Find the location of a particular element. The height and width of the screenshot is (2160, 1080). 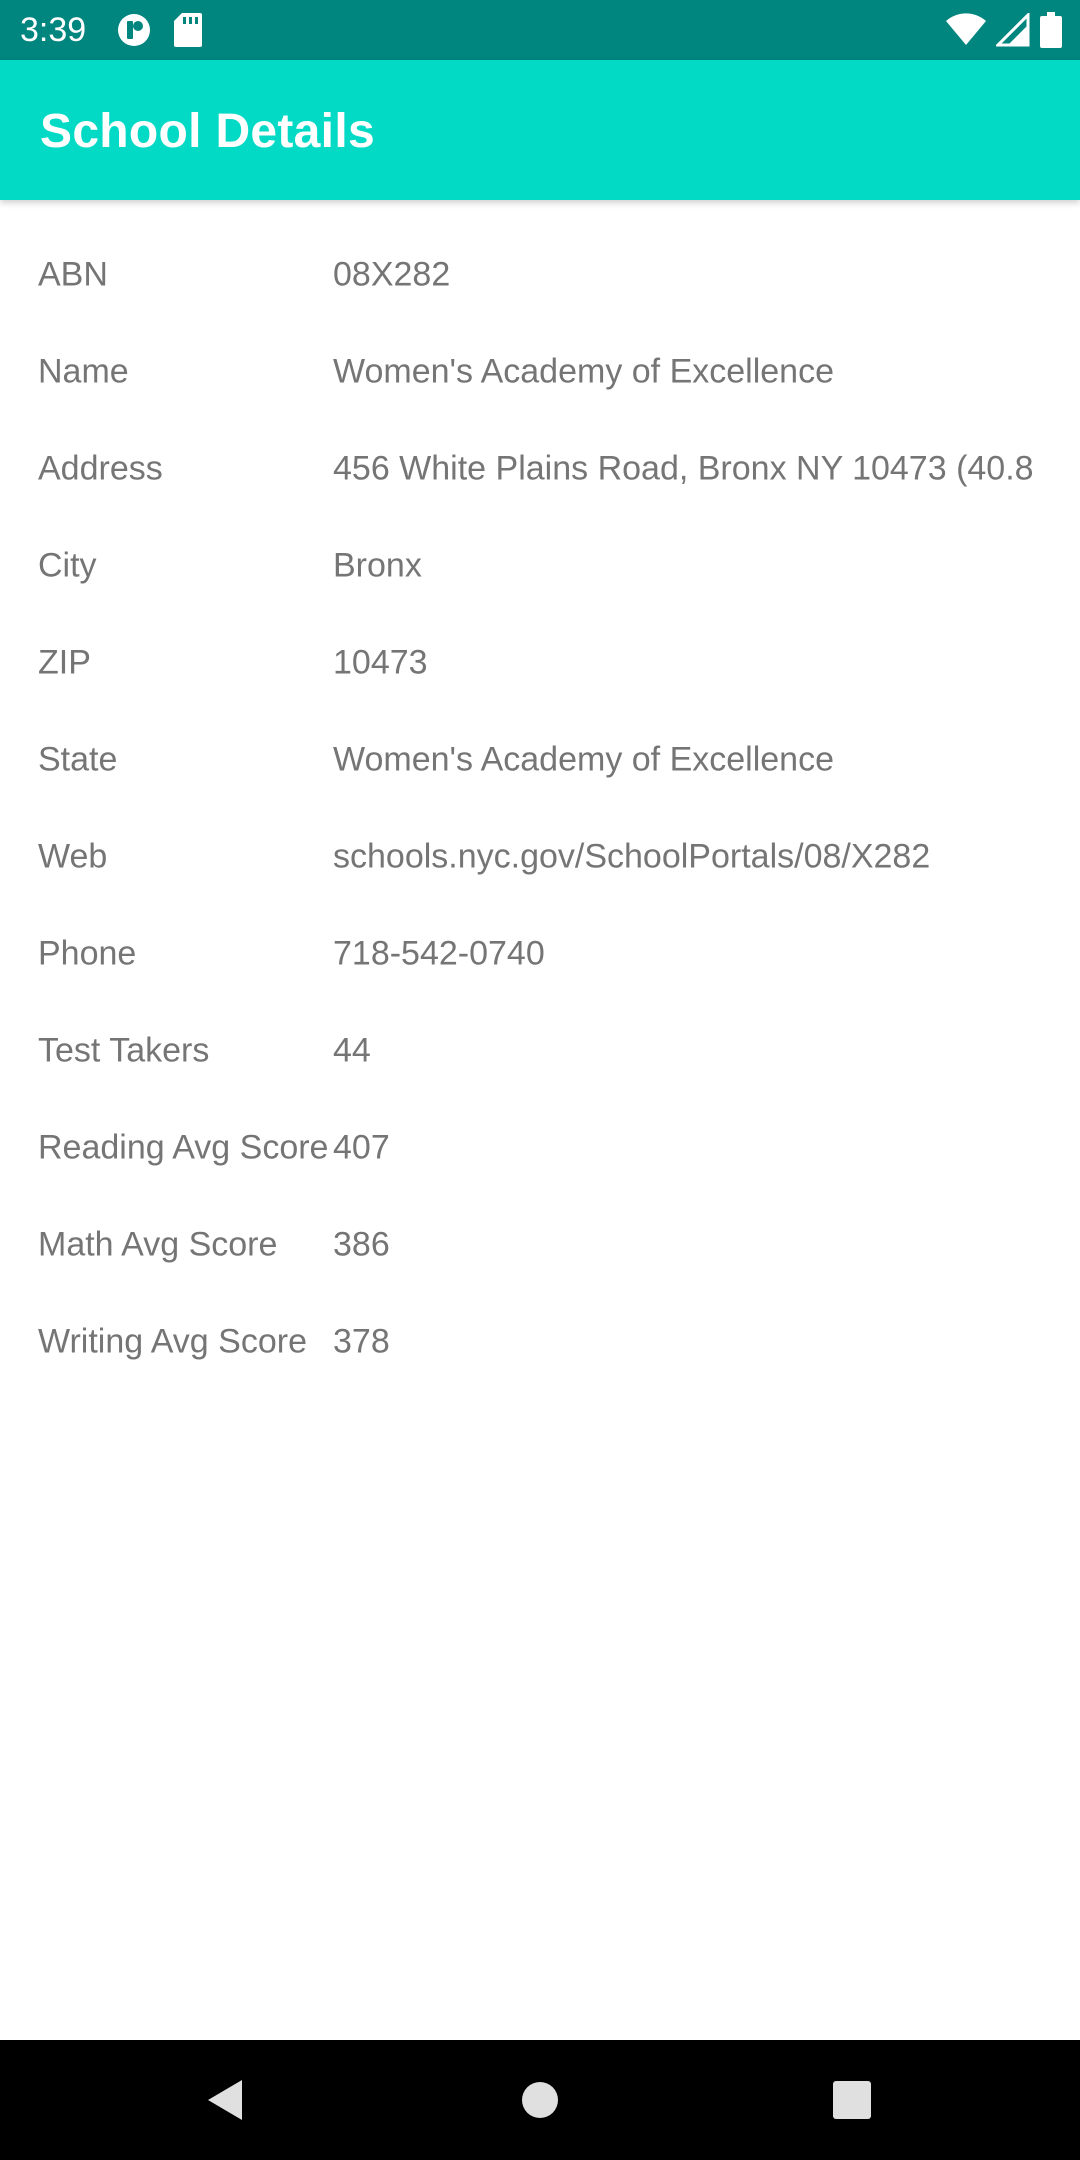

home-button is located at coordinates (540, 2100).